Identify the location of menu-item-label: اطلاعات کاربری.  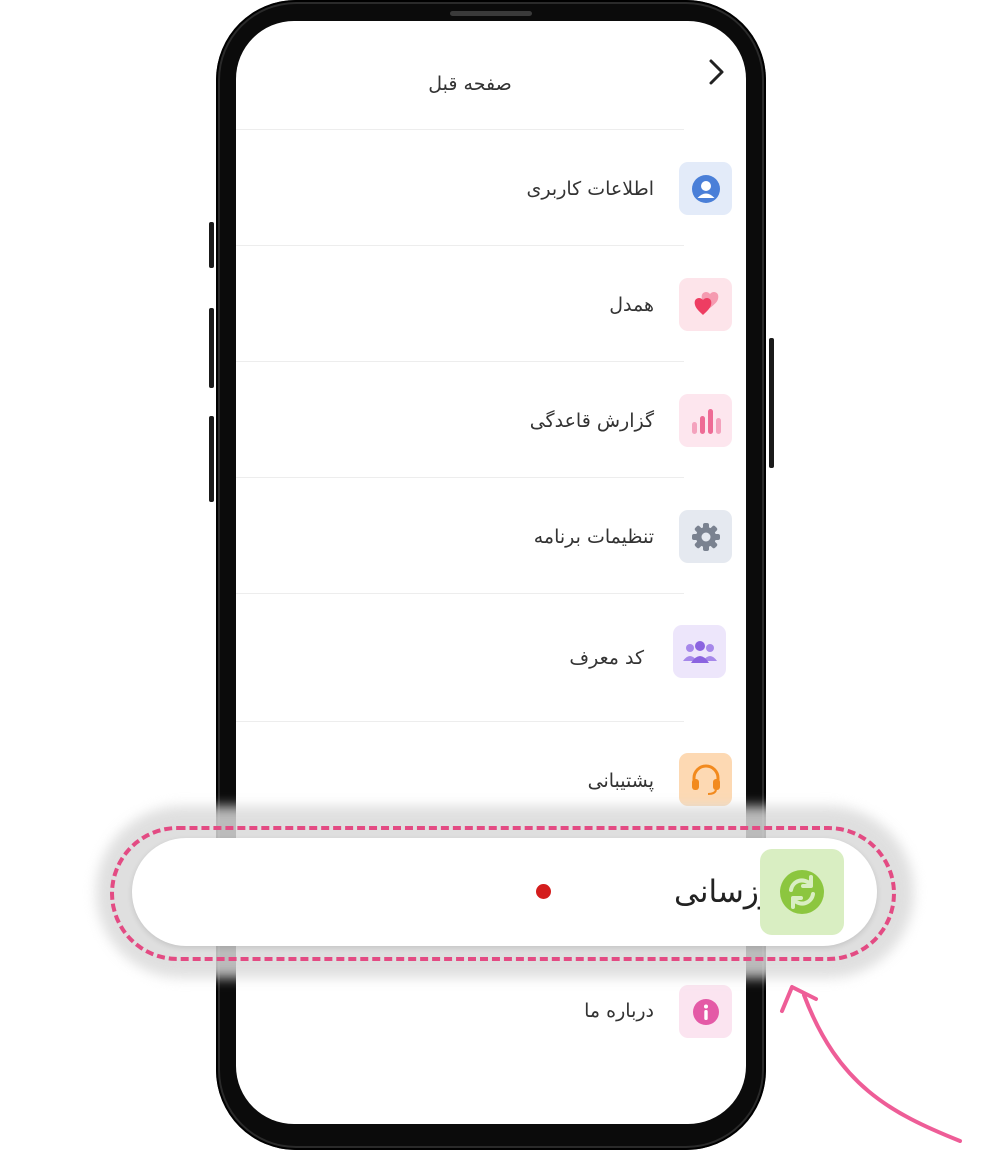
(590, 189).